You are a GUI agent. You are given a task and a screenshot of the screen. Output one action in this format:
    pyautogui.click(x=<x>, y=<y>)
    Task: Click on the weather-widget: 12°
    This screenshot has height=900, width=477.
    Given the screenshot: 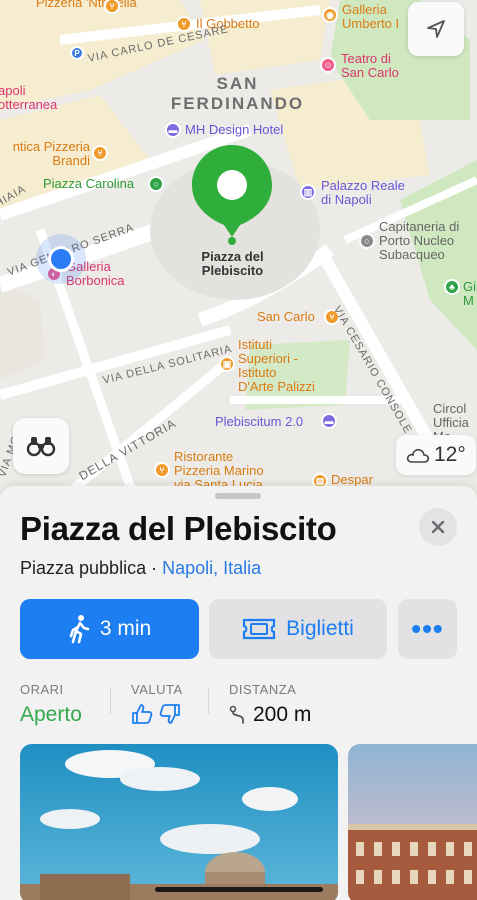 What is the action you would take?
    pyautogui.click(x=436, y=455)
    